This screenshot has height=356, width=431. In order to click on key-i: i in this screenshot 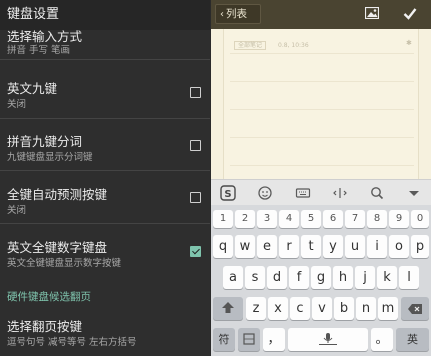, I will do `click(377, 246)`.